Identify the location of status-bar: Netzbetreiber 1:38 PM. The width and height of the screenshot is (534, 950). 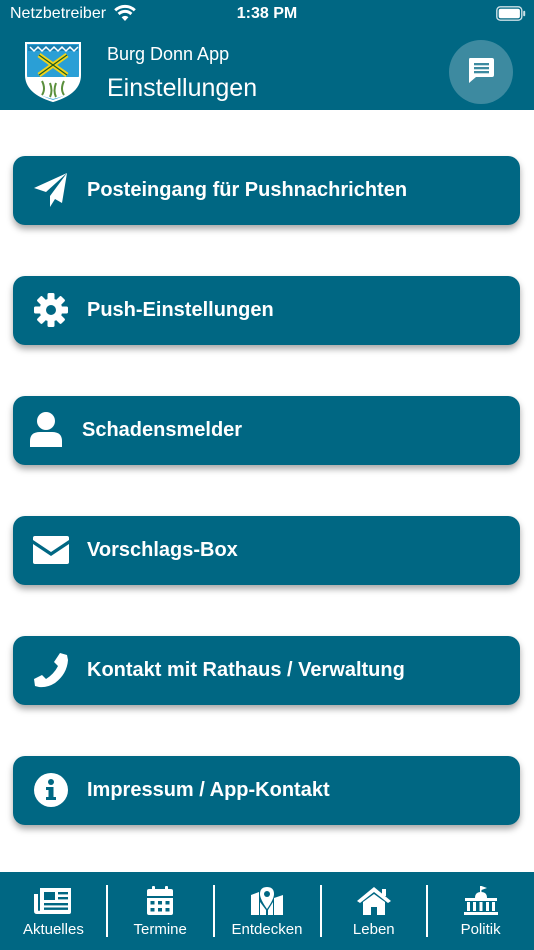
(267, 15).